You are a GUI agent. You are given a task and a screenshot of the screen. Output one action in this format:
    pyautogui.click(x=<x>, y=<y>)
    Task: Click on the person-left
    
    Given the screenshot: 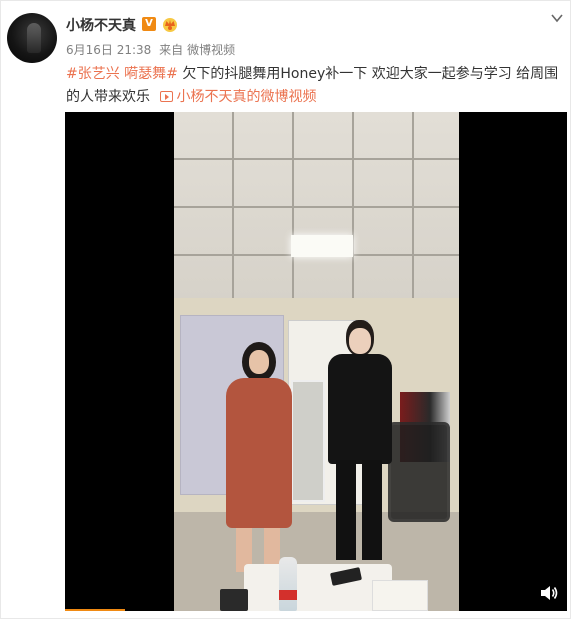 What is the action you would take?
    pyautogui.click(x=259, y=457)
    